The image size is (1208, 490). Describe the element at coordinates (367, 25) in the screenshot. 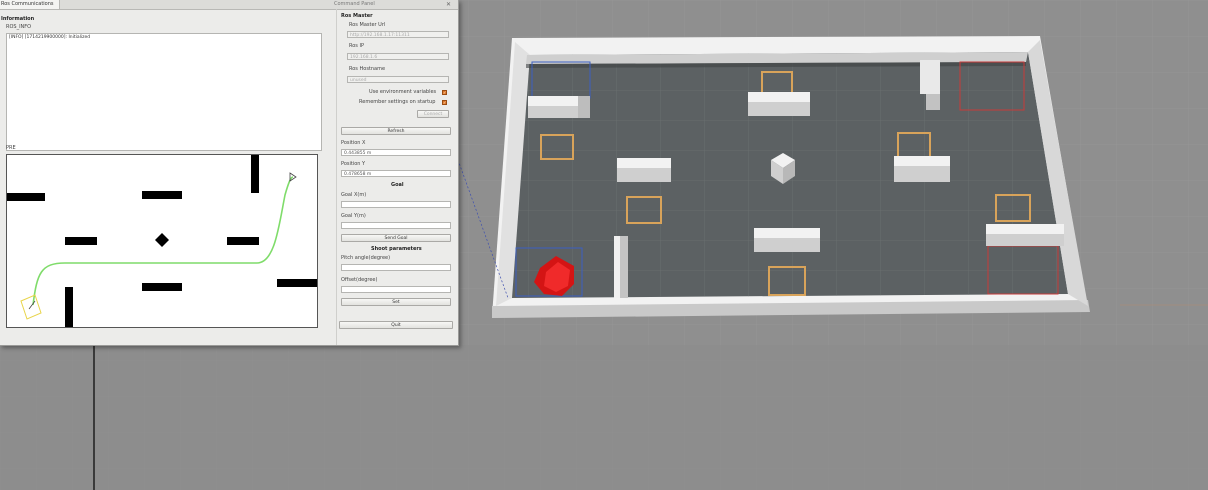

I see `master-url-label: Ros Master Url` at that location.